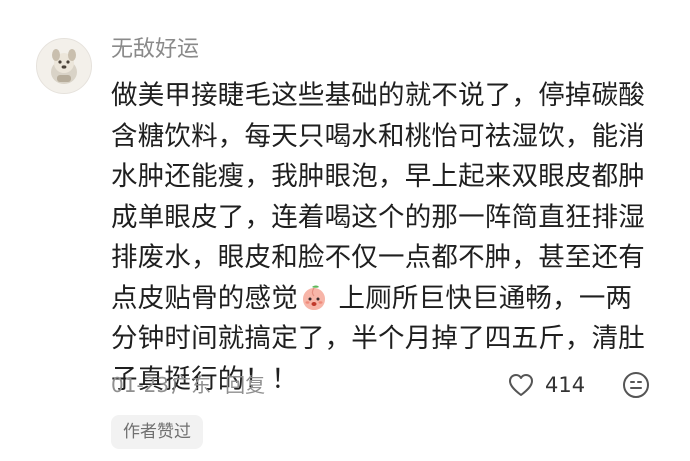 The image size is (690, 461). What do you see at coordinates (157, 432) in the screenshot?
I see `author-liked-badge: 作者赞过` at bounding box center [157, 432].